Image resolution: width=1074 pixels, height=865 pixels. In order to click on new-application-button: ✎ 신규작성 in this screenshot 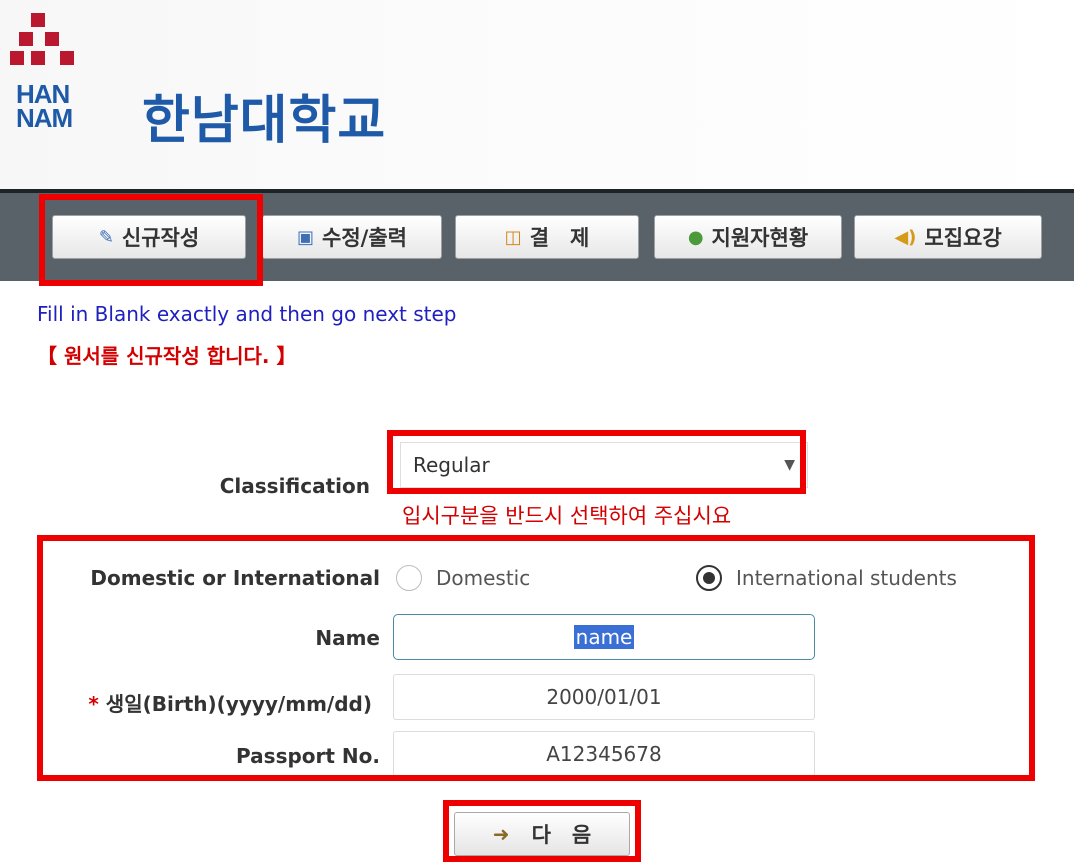, I will do `click(149, 237)`.